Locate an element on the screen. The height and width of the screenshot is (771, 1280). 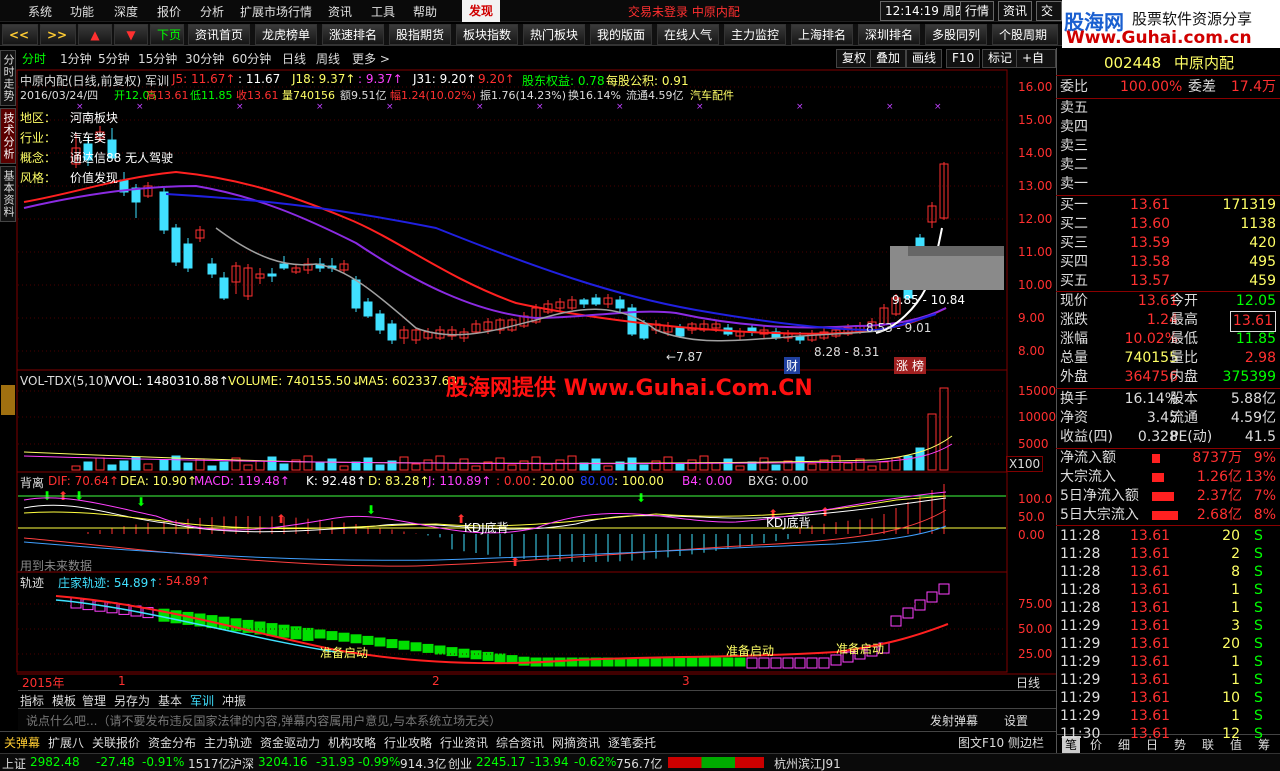
toolbar-sz-rank: 深圳排名 is located at coordinates (889, 34).